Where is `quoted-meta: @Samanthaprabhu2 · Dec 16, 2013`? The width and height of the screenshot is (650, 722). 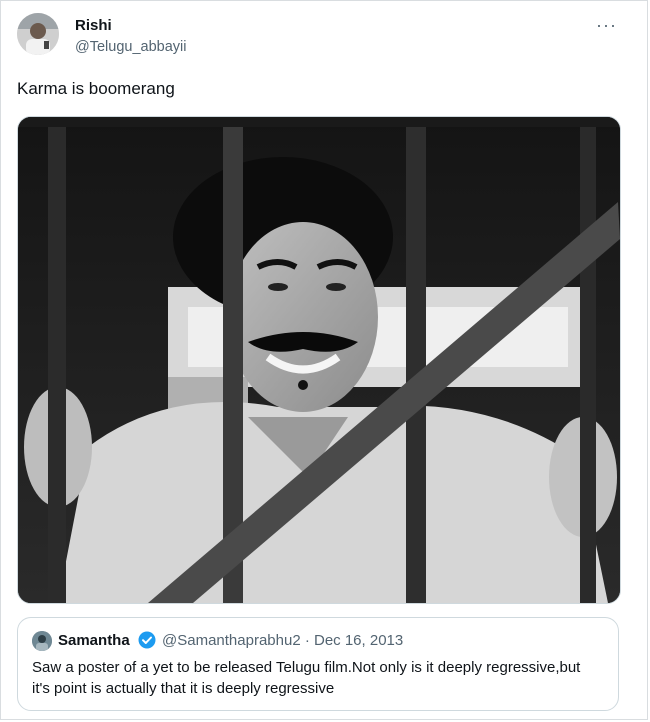
quoted-meta: @Samanthaprabhu2 · Dec 16, 2013 is located at coordinates (282, 640).